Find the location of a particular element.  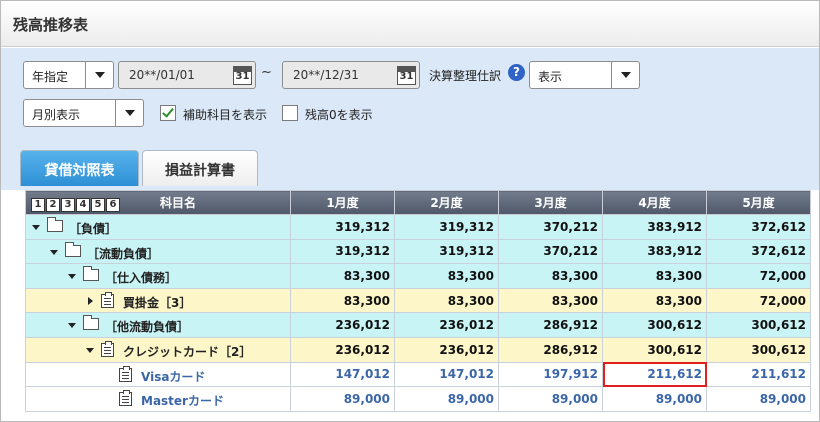

date-to-field: 20**/12/31 31 is located at coordinates (351, 75).